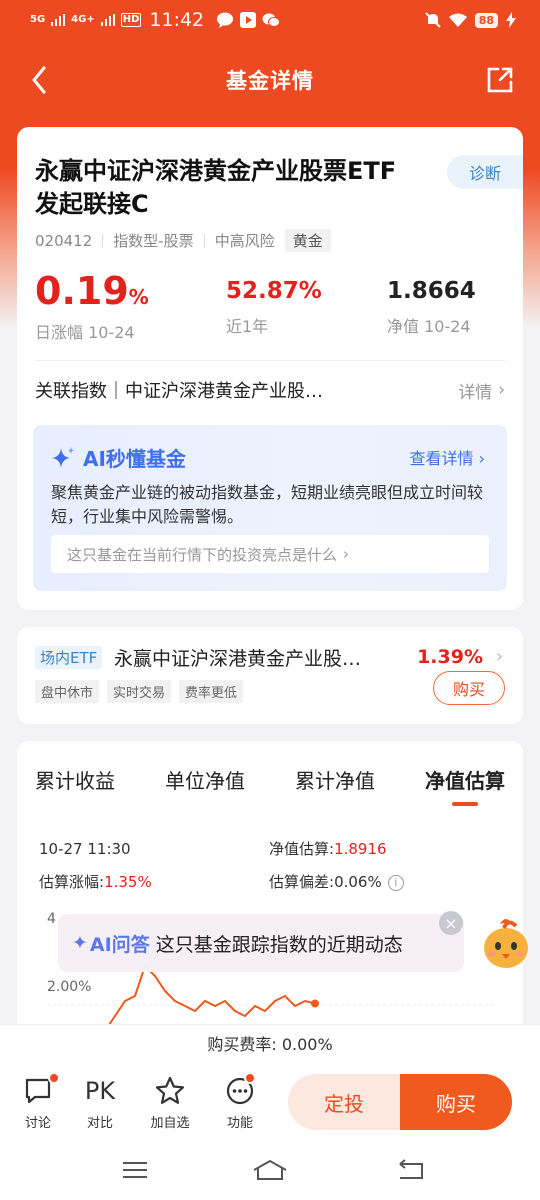 This screenshot has width=540, height=1200. What do you see at coordinates (500, 80) in the screenshot?
I see `share-icon` at bounding box center [500, 80].